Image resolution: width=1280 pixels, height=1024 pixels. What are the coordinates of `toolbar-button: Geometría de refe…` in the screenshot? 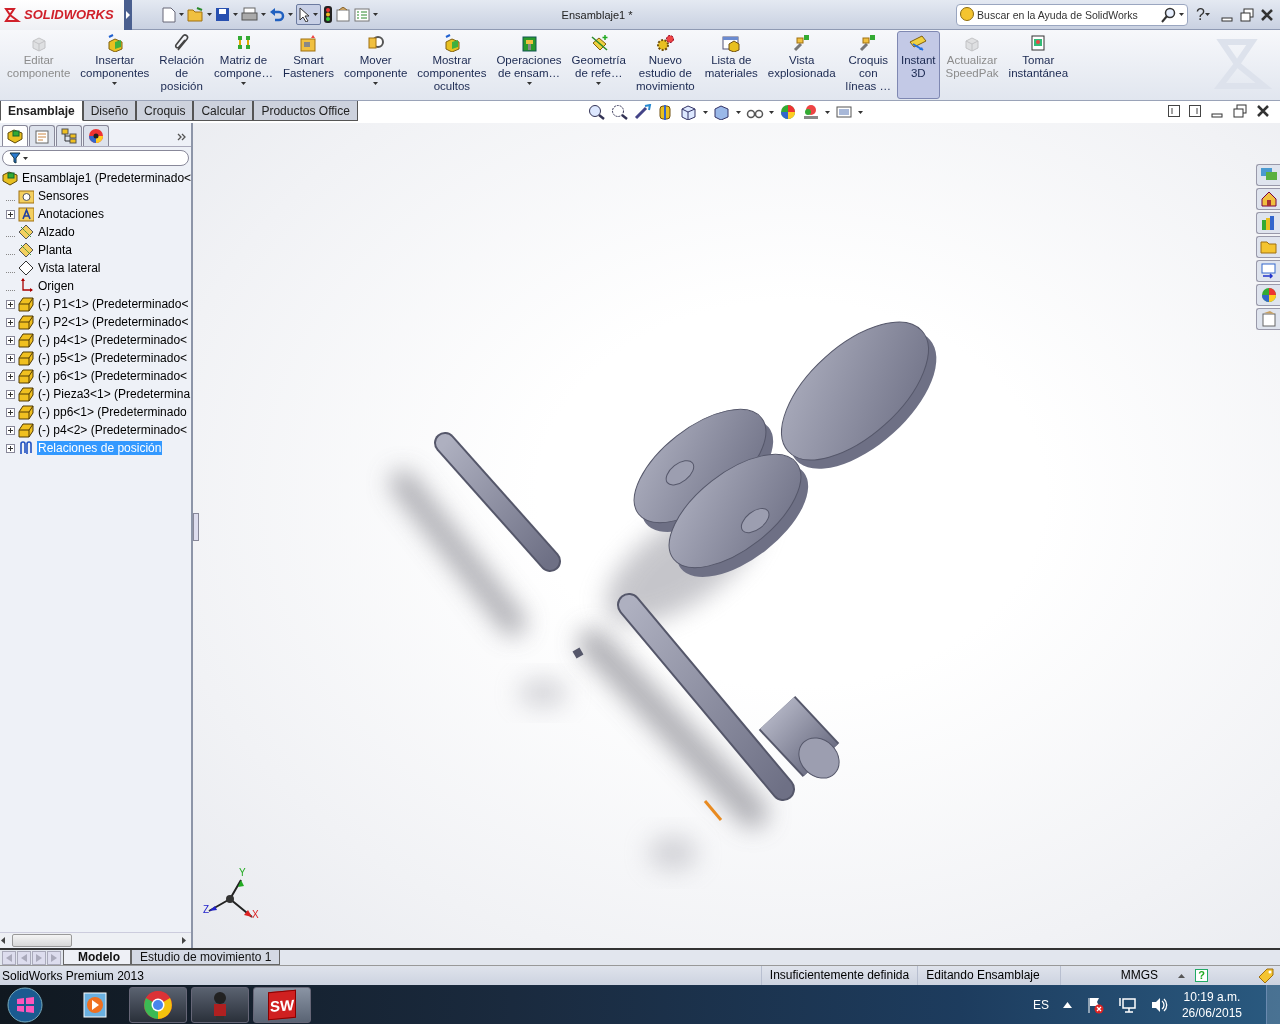 It's located at (598, 65).